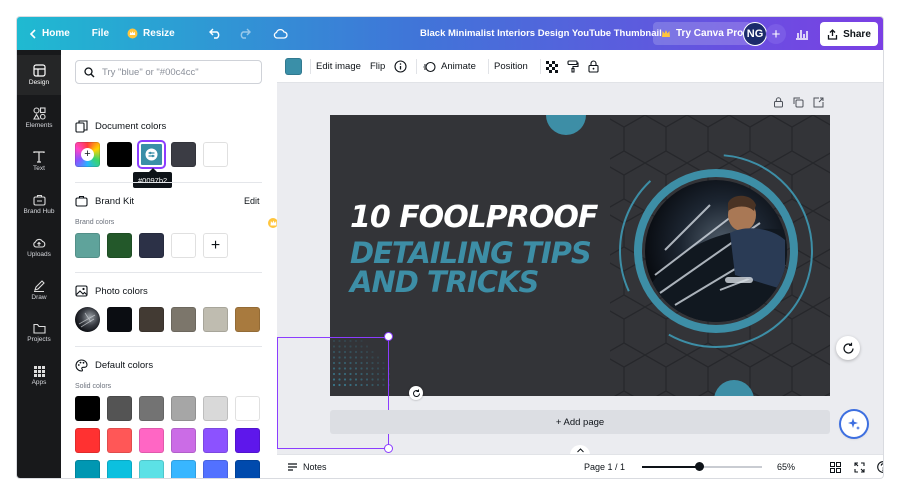 The width and height of the screenshot is (900, 495). What do you see at coordinates (755, 34) in the screenshot?
I see `avatar: NG` at bounding box center [755, 34].